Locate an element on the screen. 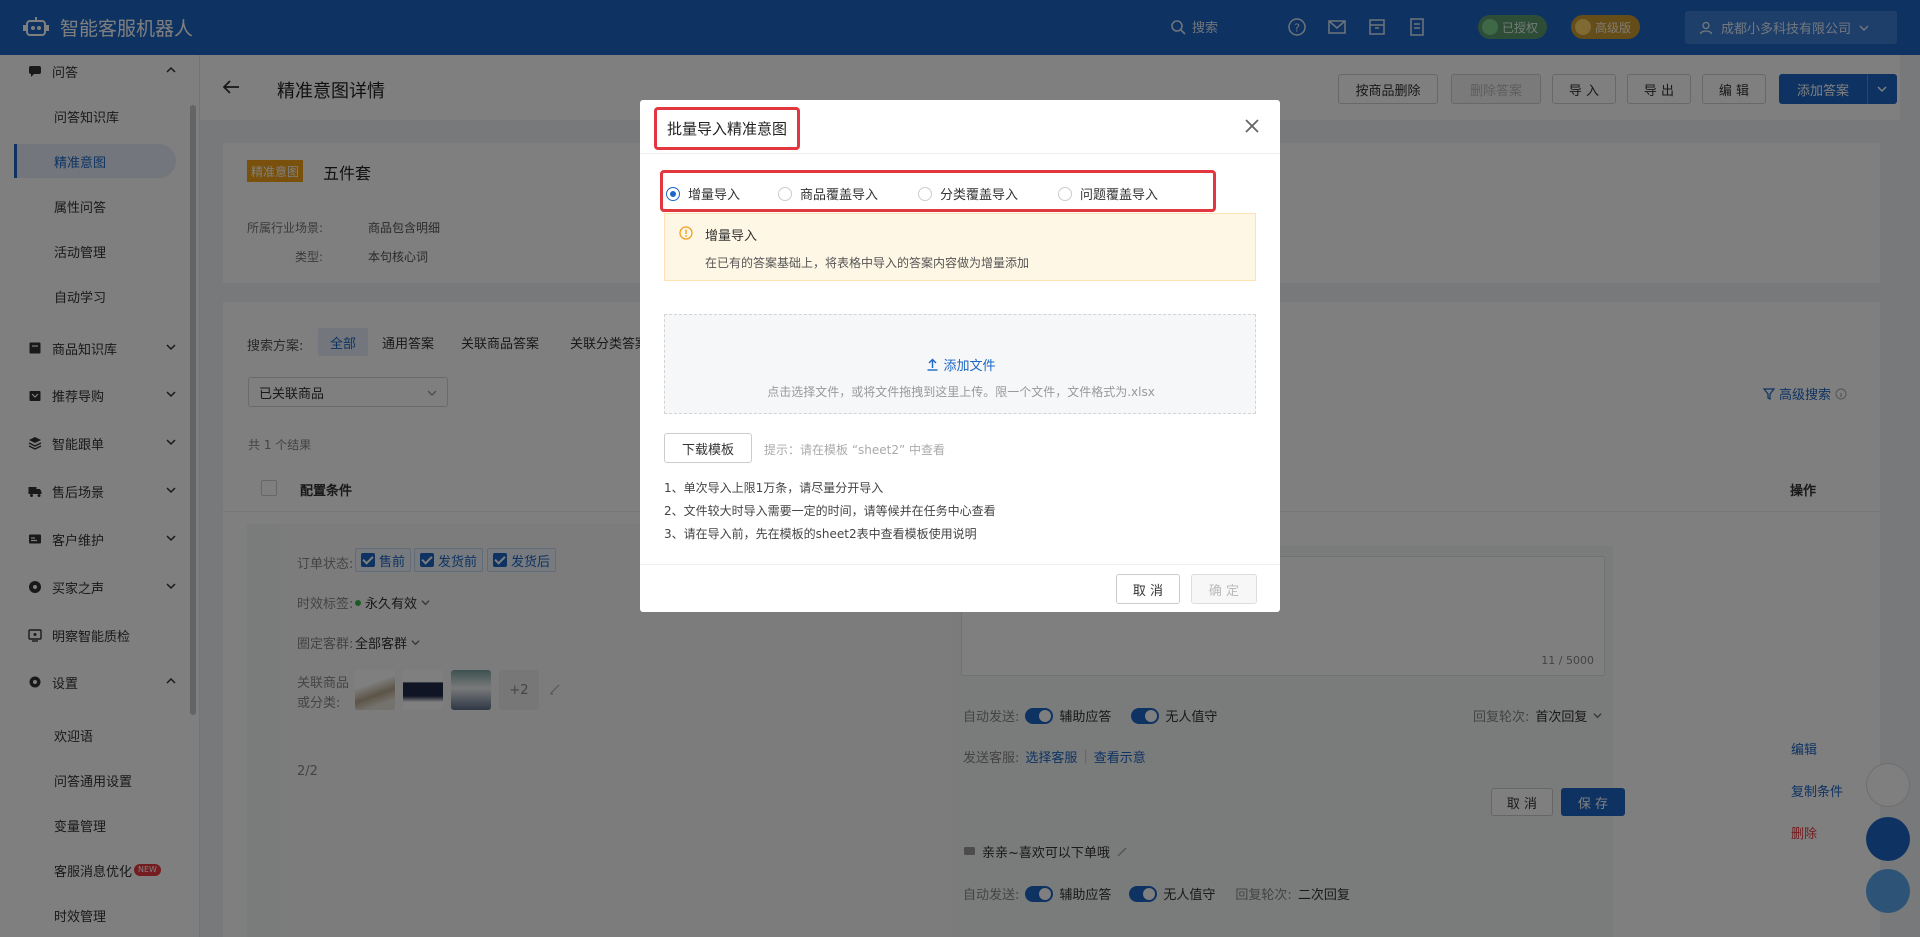  dialog-cancel-button: 取 消 is located at coordinates (1148, 589).